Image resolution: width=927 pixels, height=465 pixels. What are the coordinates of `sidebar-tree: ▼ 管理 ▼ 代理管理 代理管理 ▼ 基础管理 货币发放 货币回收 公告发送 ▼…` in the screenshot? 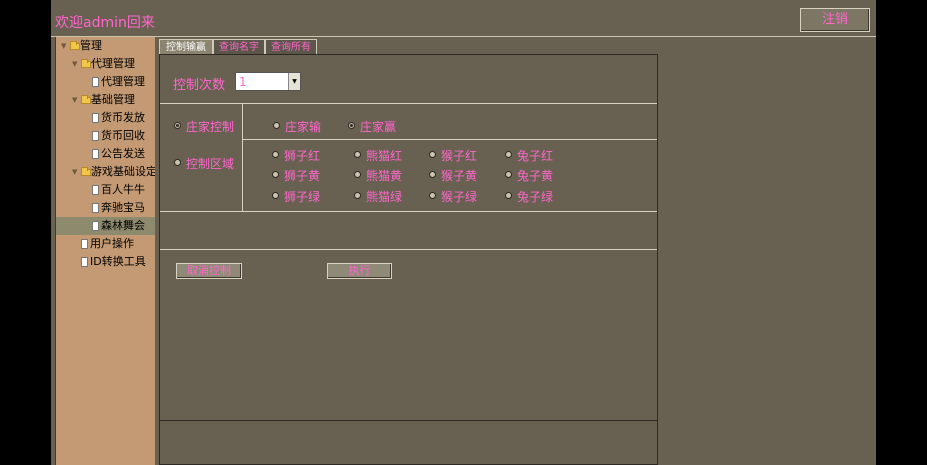 It's located at (106, 251).